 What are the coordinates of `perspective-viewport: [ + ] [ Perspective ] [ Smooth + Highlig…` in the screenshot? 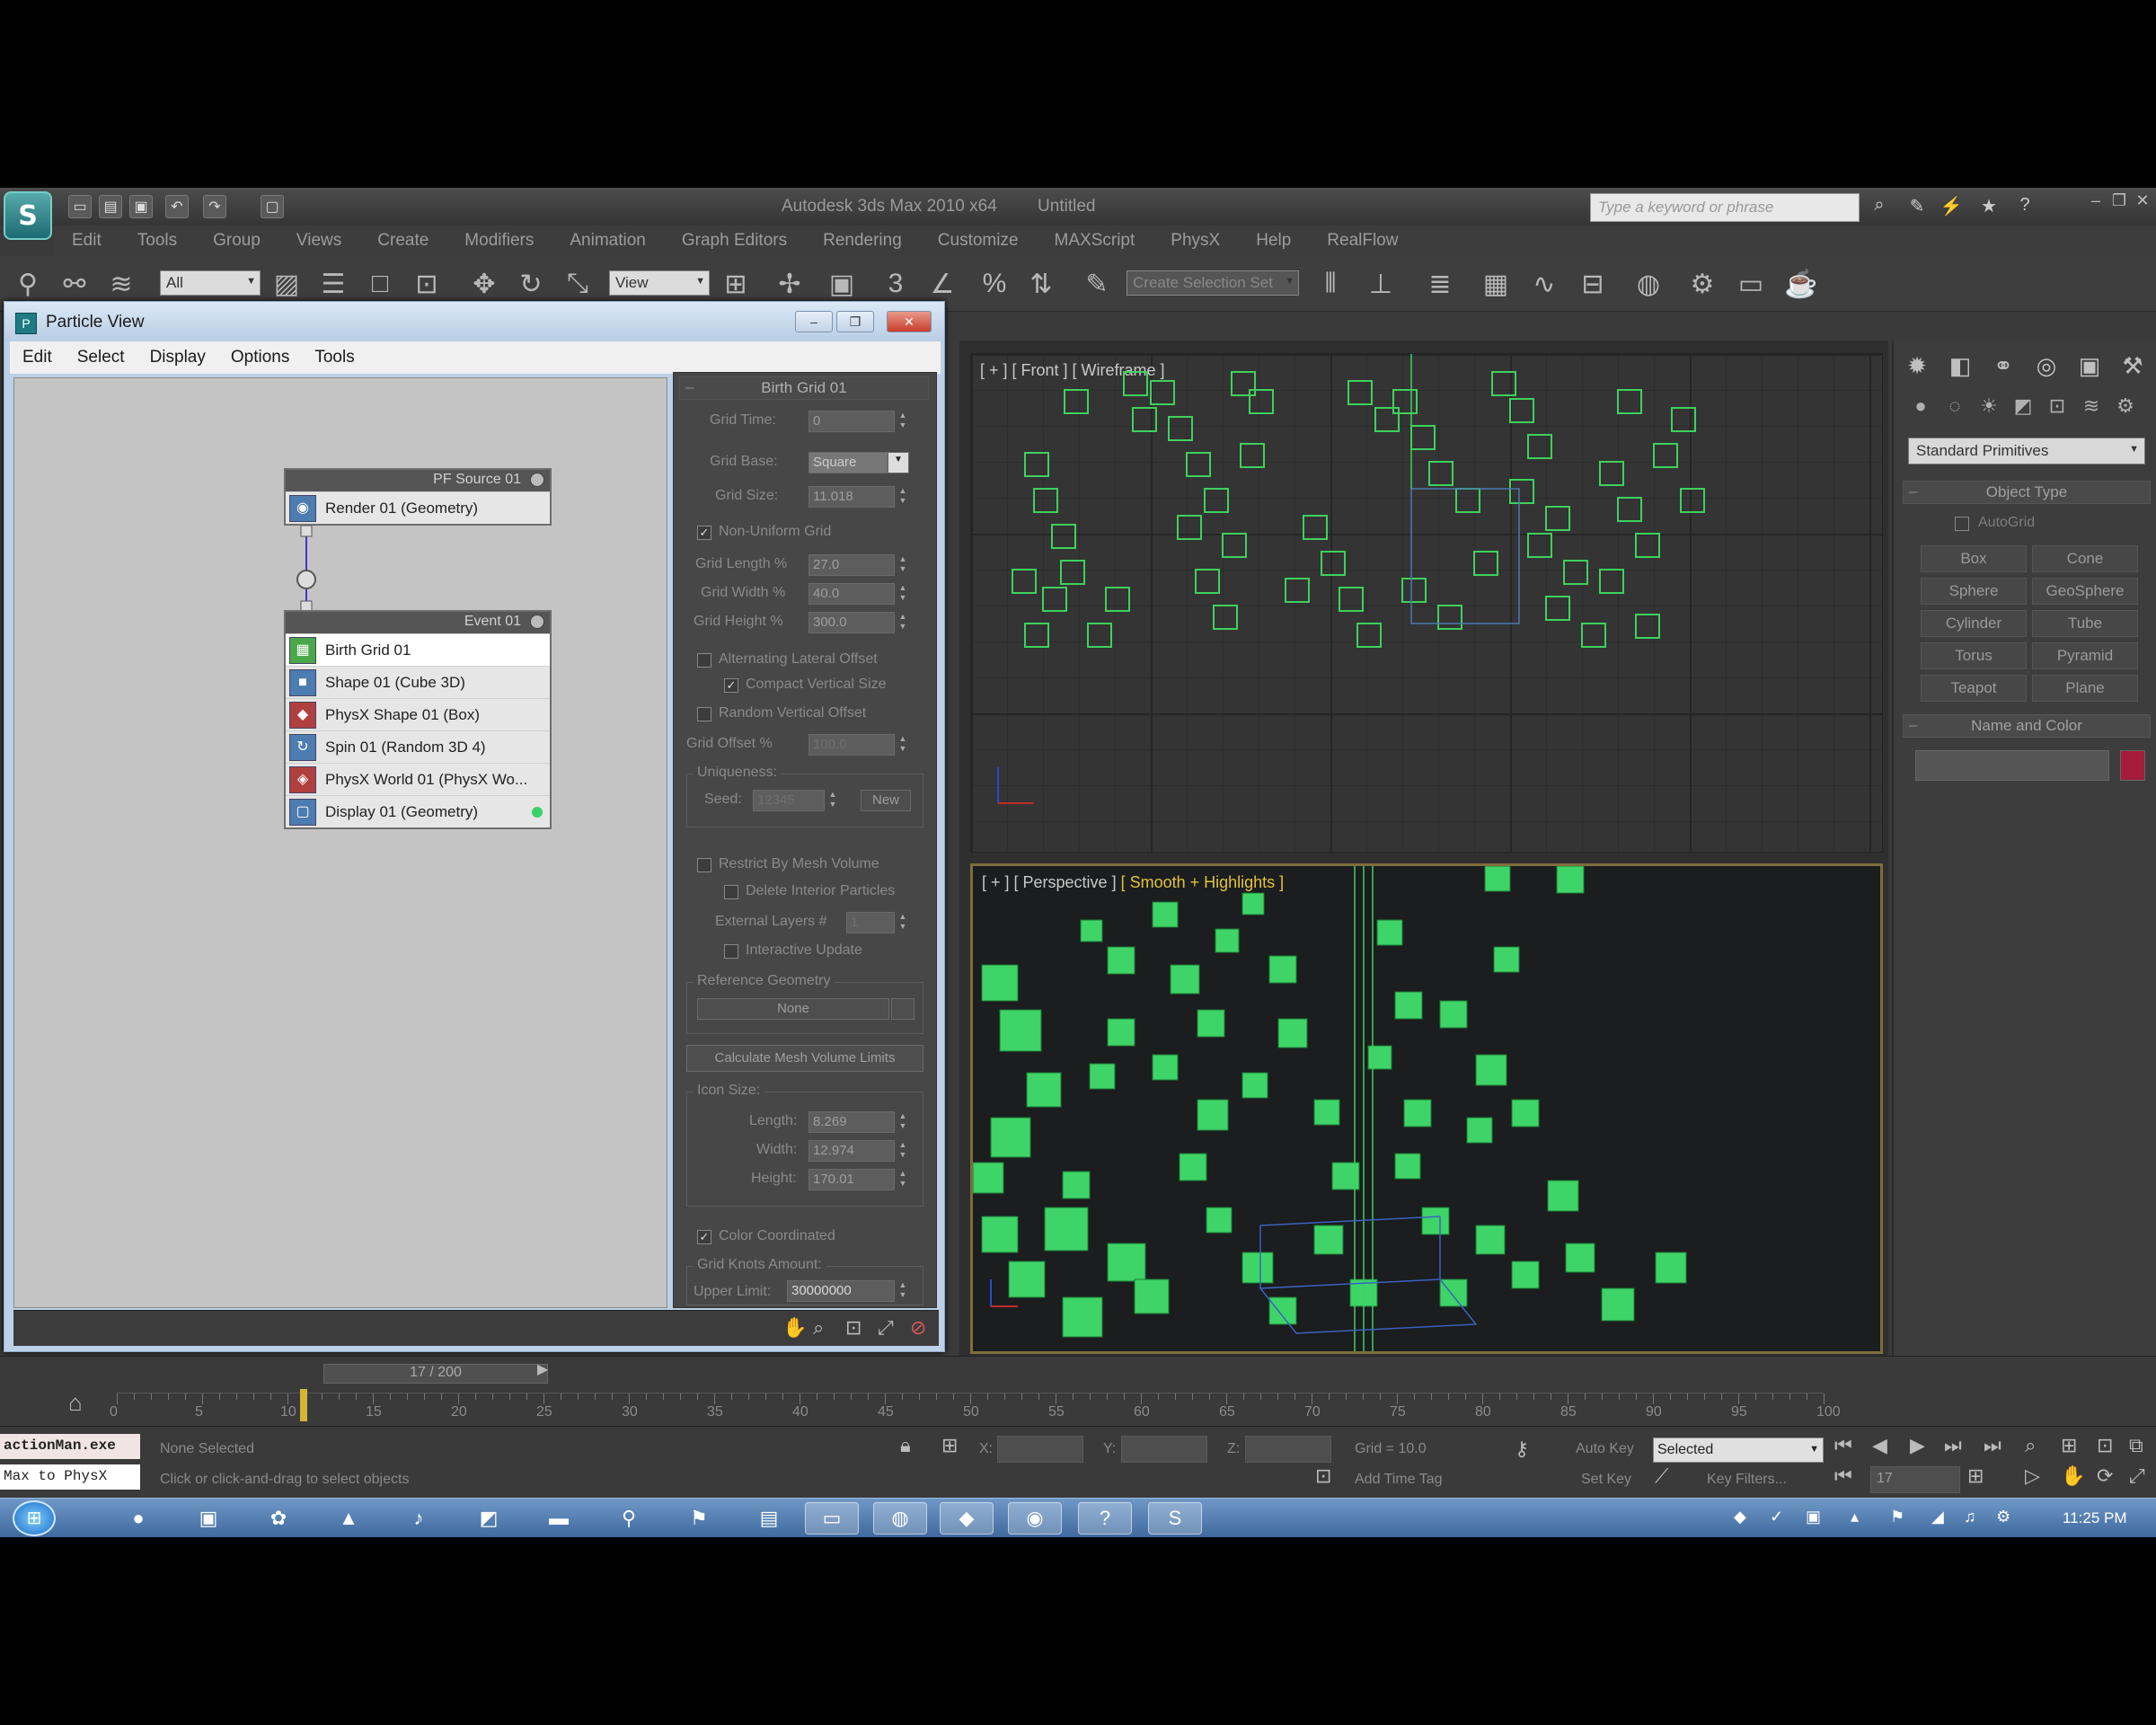 It's located at (1426, 1108).